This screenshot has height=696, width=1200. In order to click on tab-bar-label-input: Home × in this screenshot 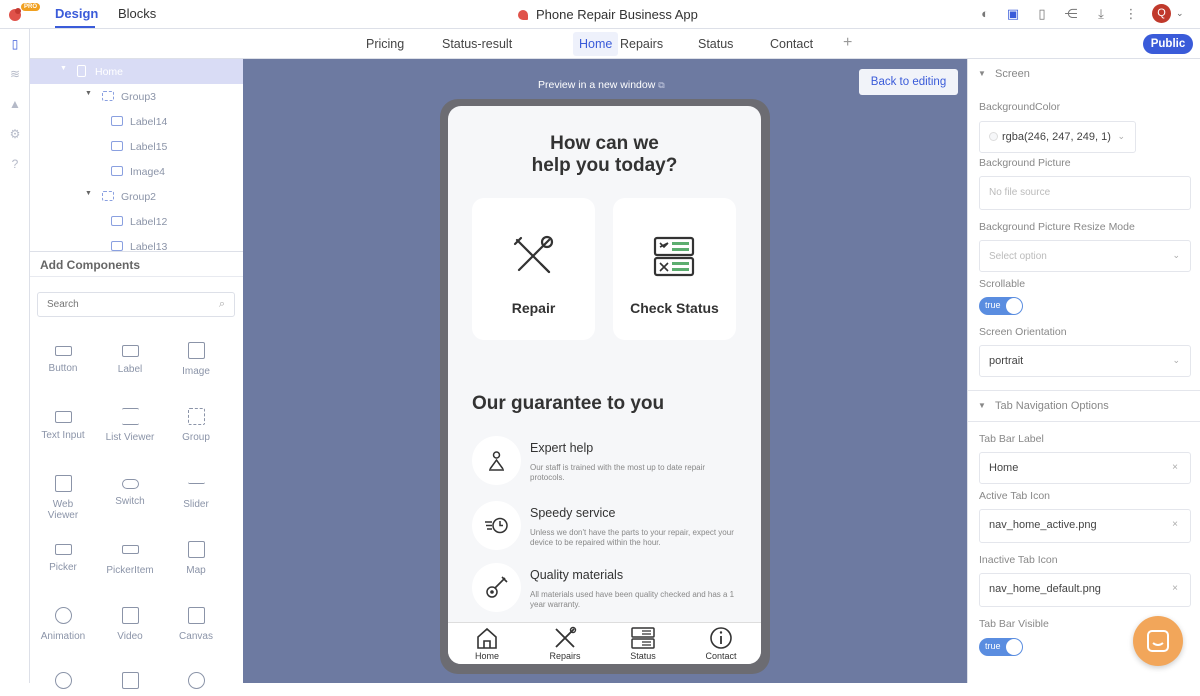, I will do `click(1085, 468)`.